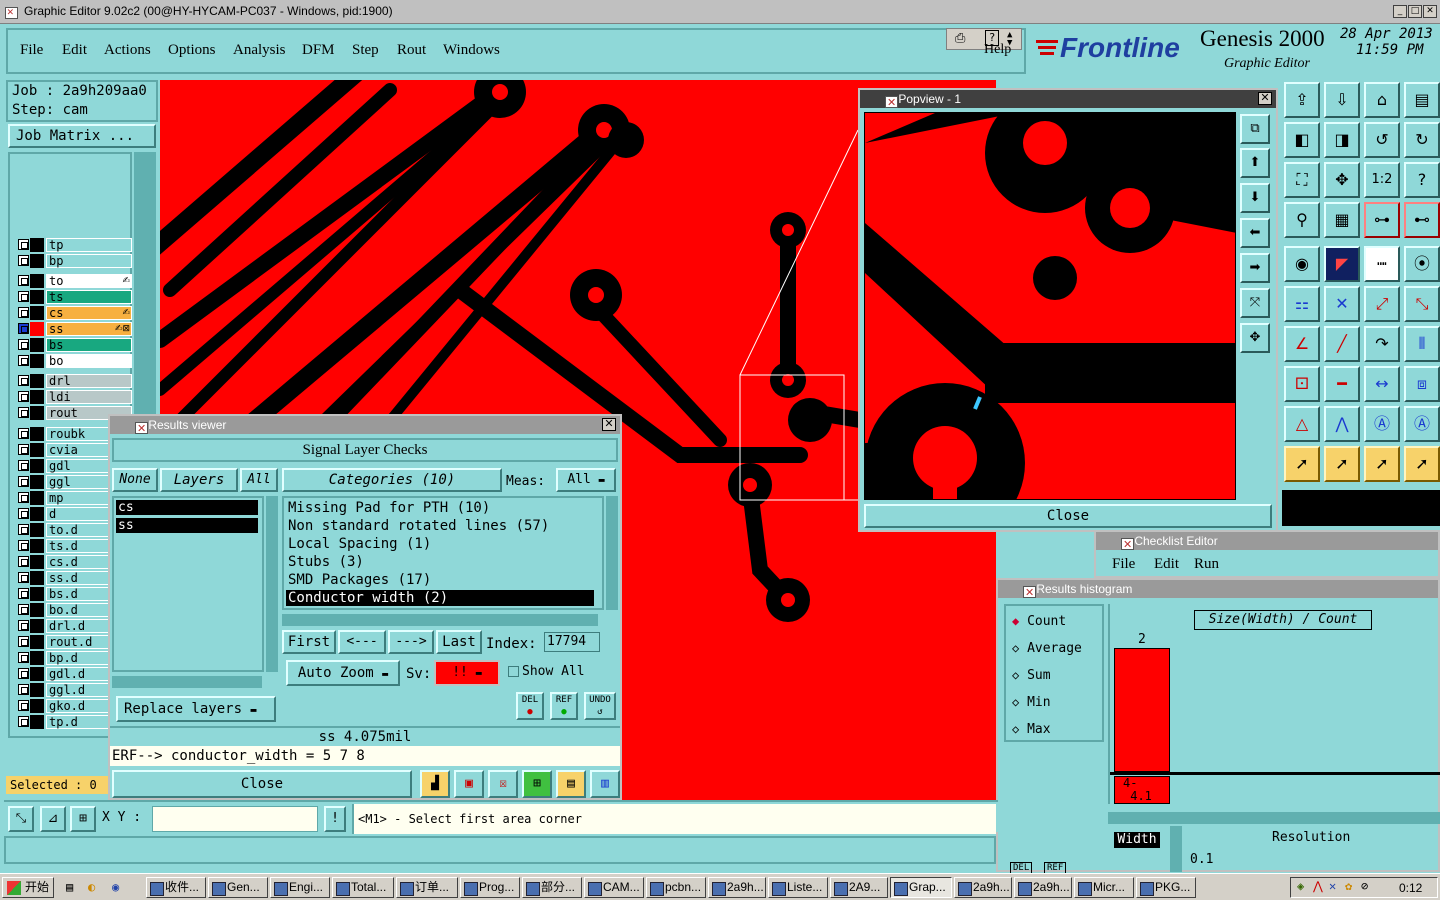 This screenshot has height=900, width=1440. What do you see at coordinates (1382, 100) in the screenshot?
I see `home-icon: ⌂` at bounding box center [1382, 100].